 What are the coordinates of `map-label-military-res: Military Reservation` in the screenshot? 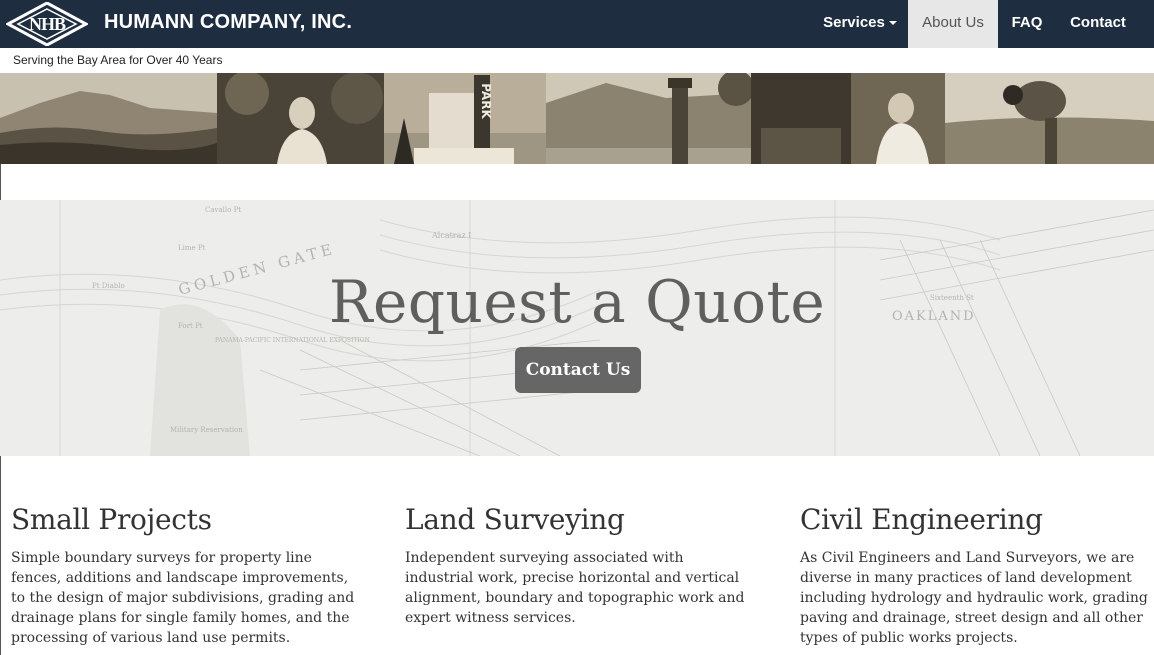 It's located at (206, 430).